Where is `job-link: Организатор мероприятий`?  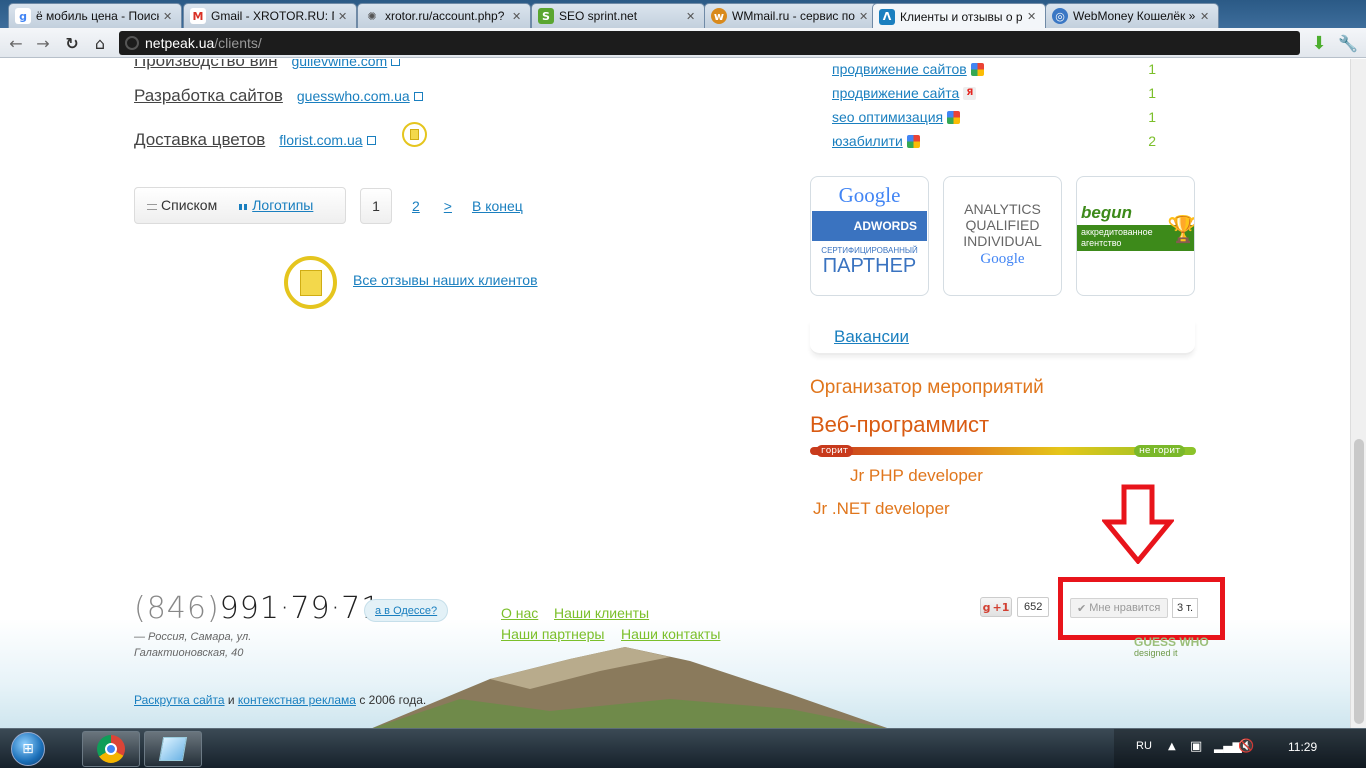 job-link: Организатор мероприятий is located at coordinates (927, 388).